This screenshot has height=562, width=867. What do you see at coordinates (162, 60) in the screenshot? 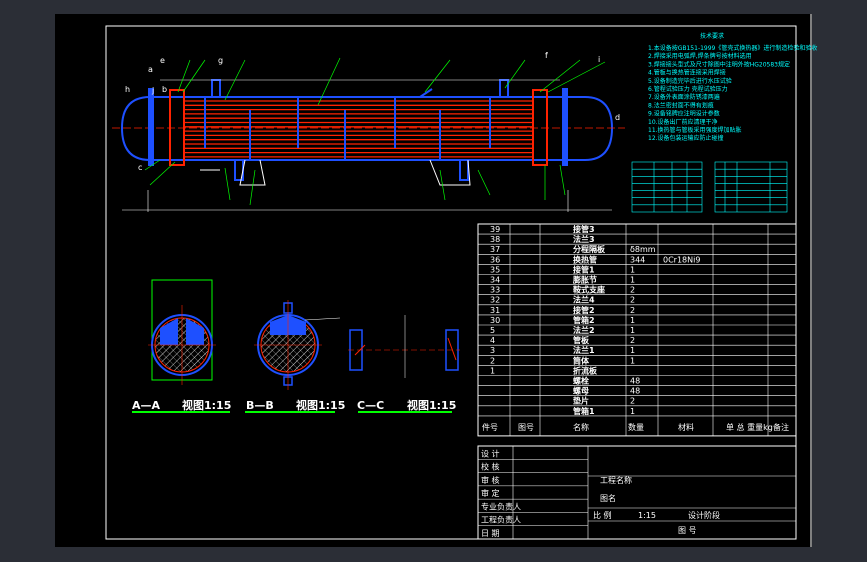
I see `leader-letter: e` at bounding box center [162, 60].